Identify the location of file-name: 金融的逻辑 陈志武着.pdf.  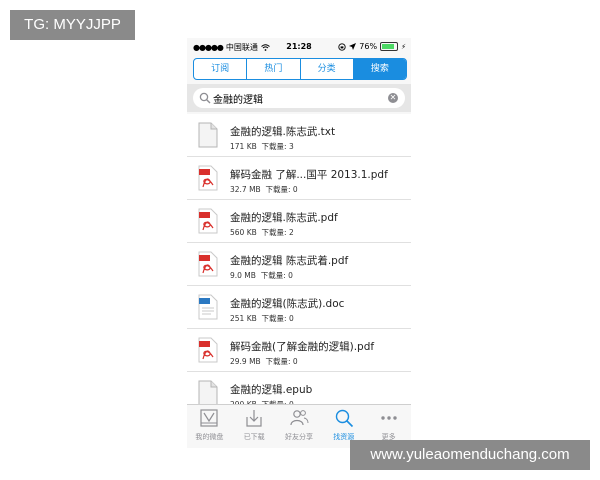
(289, 261).